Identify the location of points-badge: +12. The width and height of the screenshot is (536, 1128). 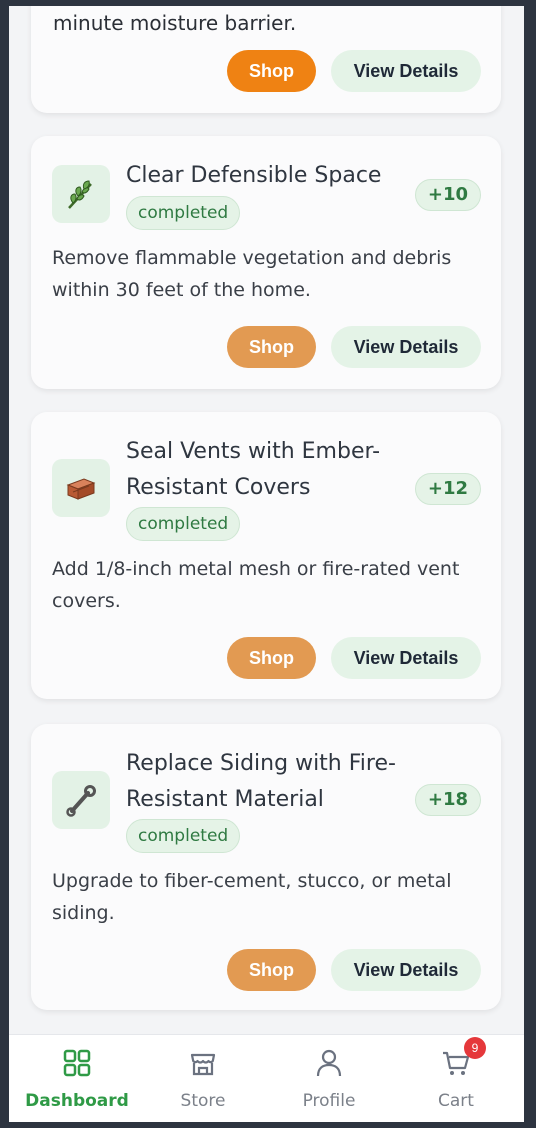
(447, 489).